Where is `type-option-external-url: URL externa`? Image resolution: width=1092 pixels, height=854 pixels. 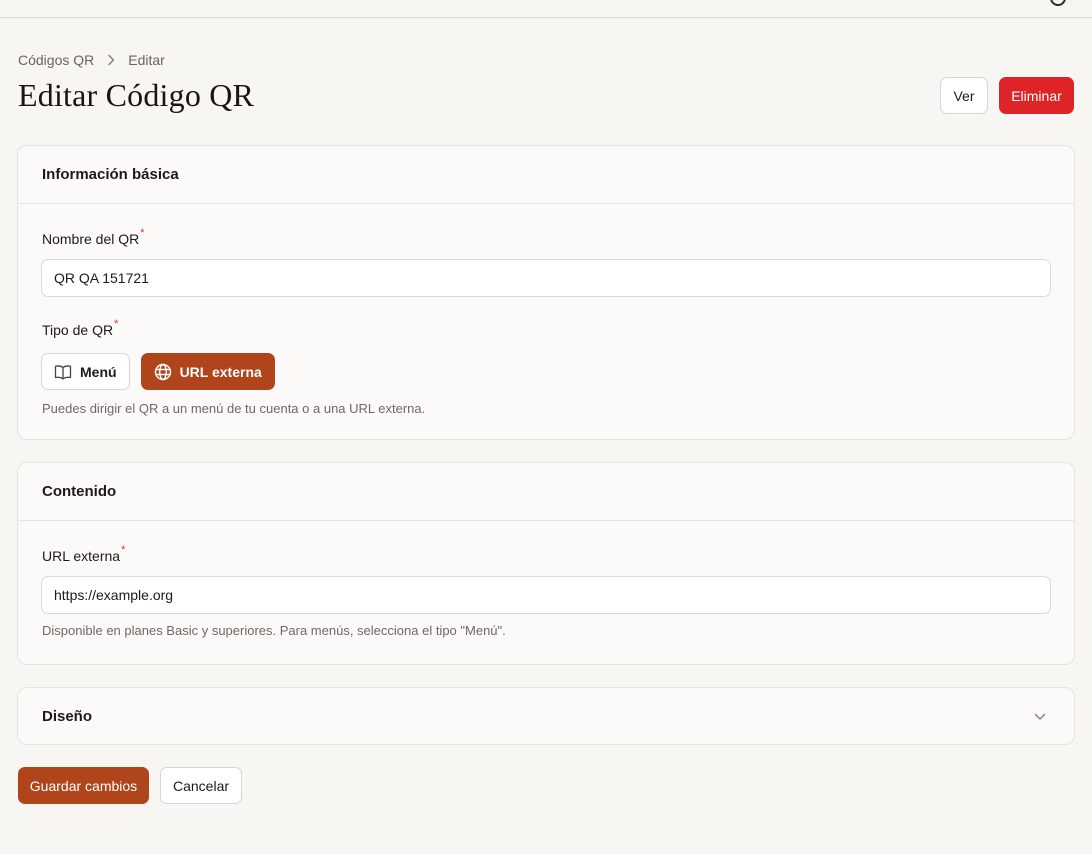 type-option-external-url: URL externa is located at coordinates (207, 371).